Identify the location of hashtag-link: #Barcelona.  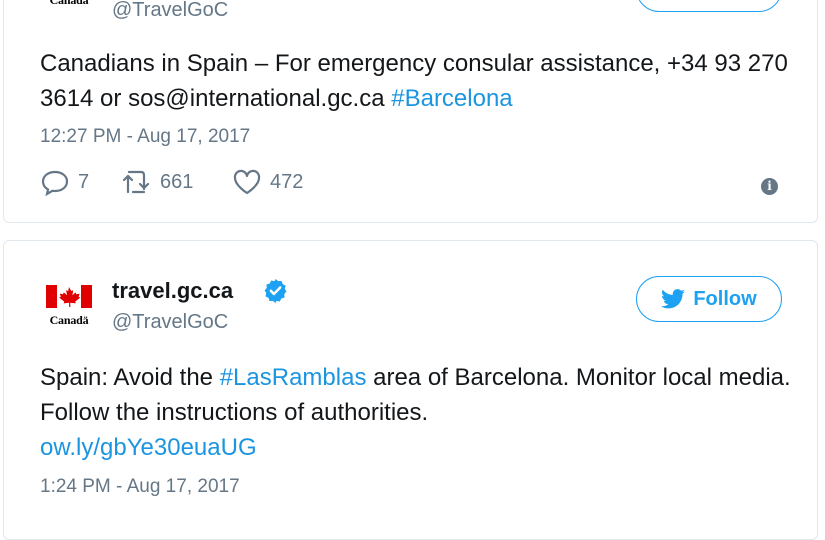
(451, 98).